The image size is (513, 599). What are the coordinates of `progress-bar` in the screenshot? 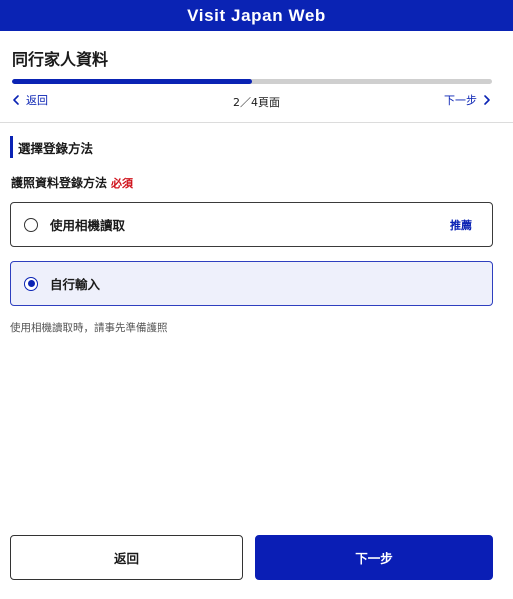 It's located at (252, 81).